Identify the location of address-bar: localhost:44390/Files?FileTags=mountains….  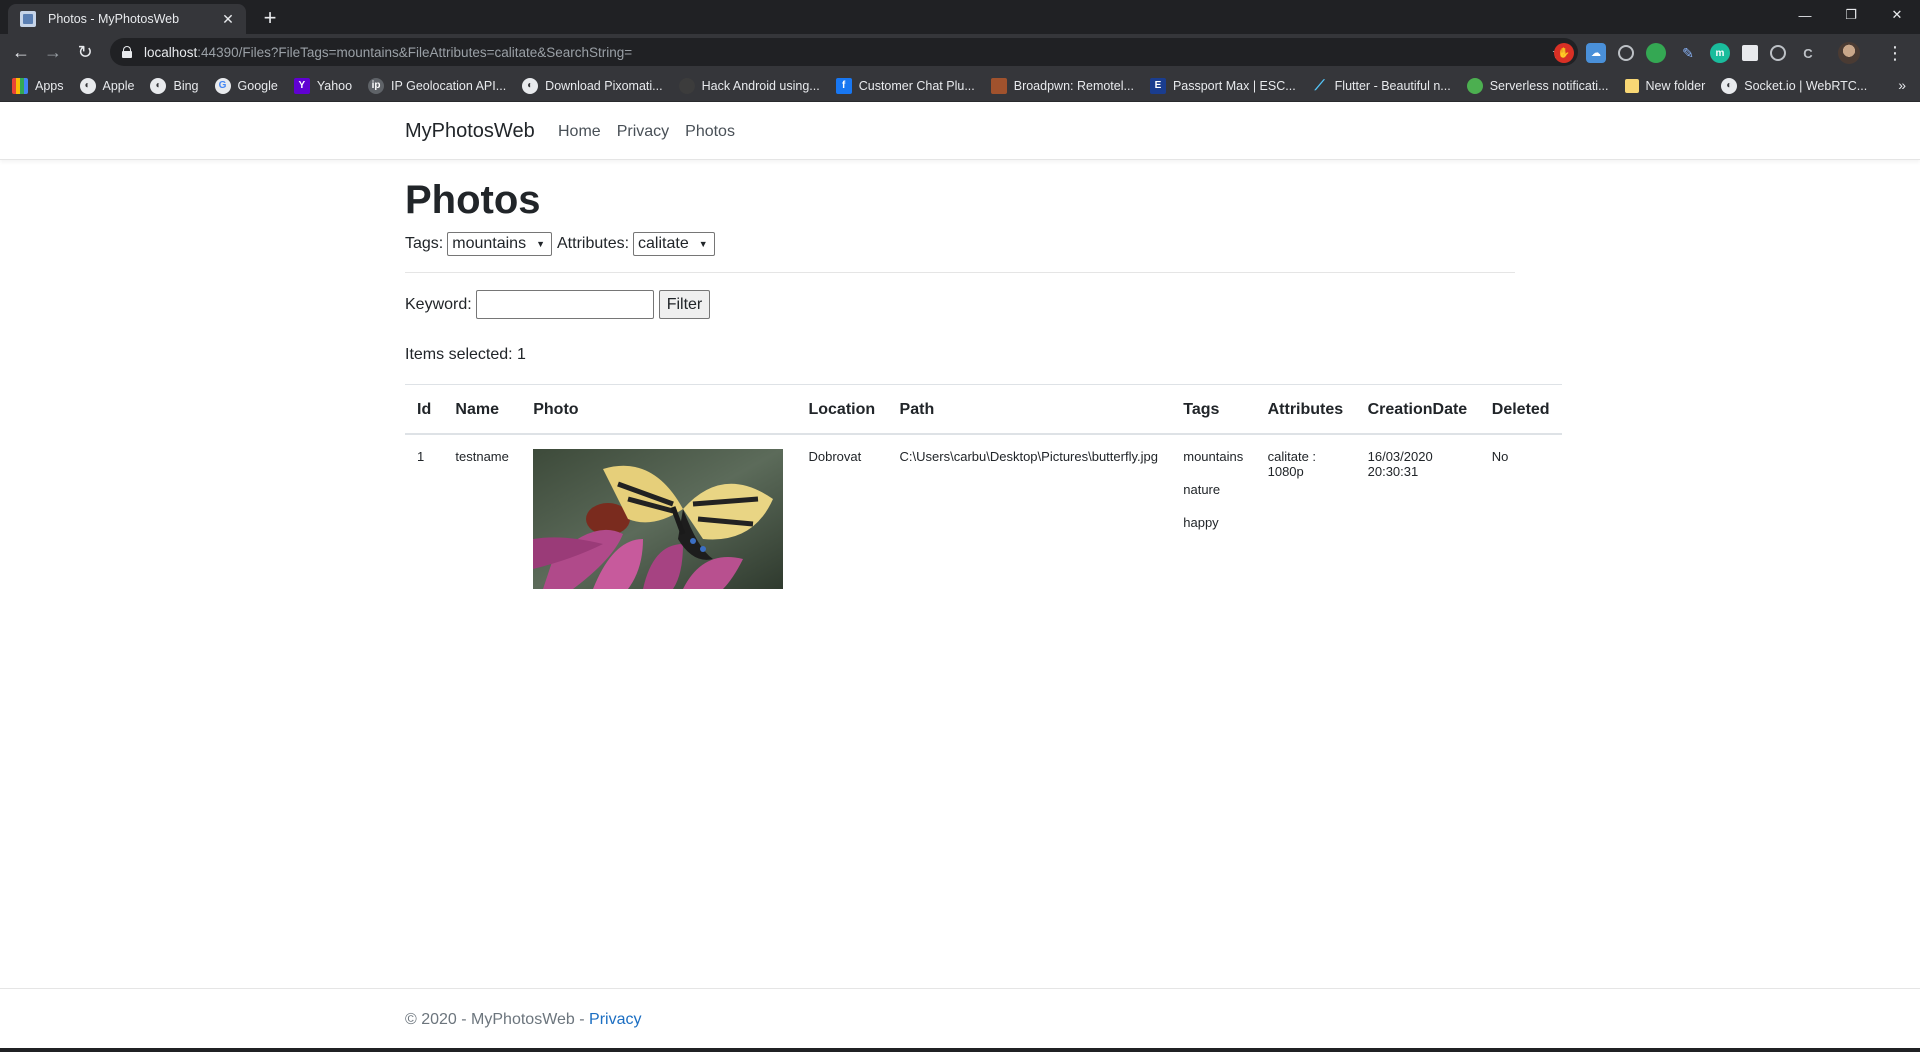
(844, 52).